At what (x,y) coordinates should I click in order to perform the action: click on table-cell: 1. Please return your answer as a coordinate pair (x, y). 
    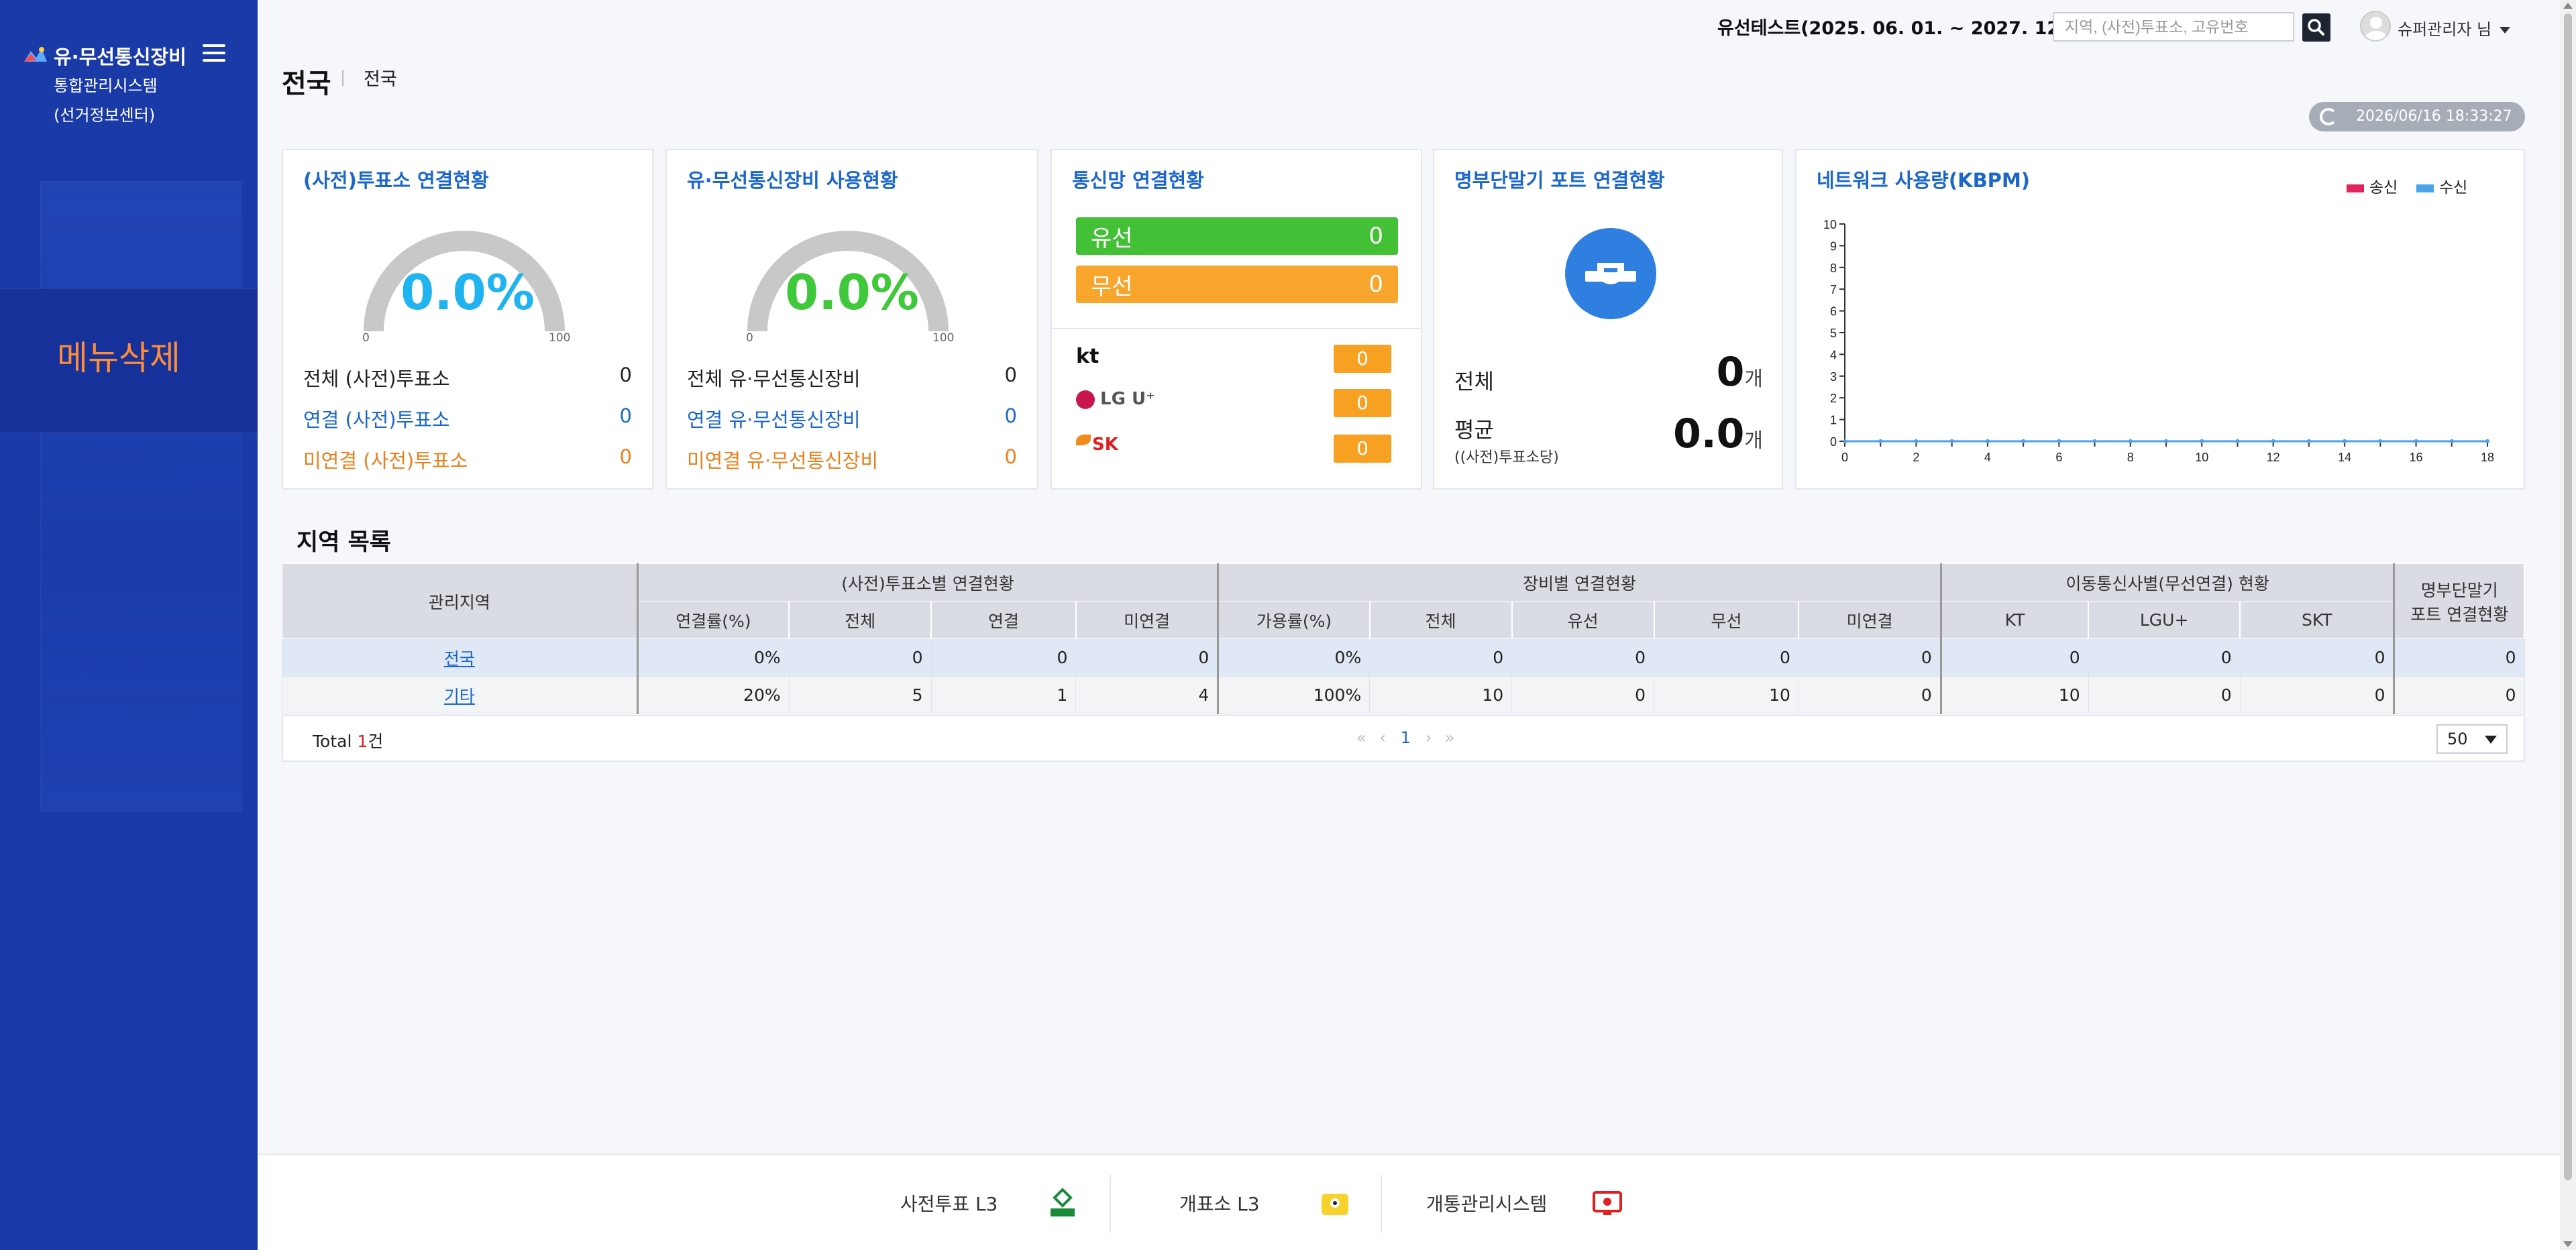
    Looking at the image, I should click on (1003, 695).